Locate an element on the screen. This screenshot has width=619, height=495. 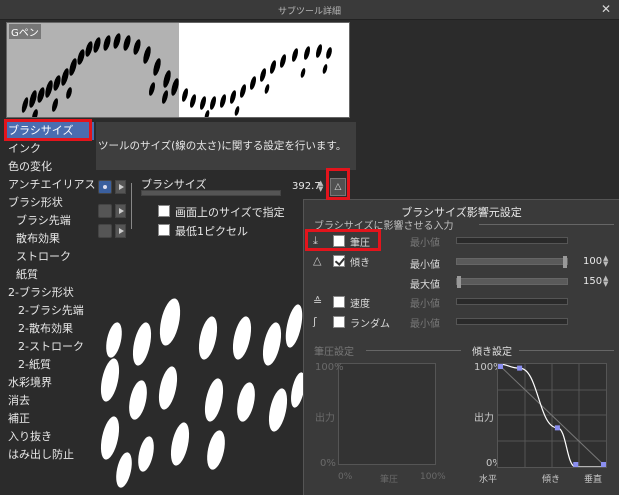
tilt-graph-label: 傾き設定 is located at coordinates (492, 352).